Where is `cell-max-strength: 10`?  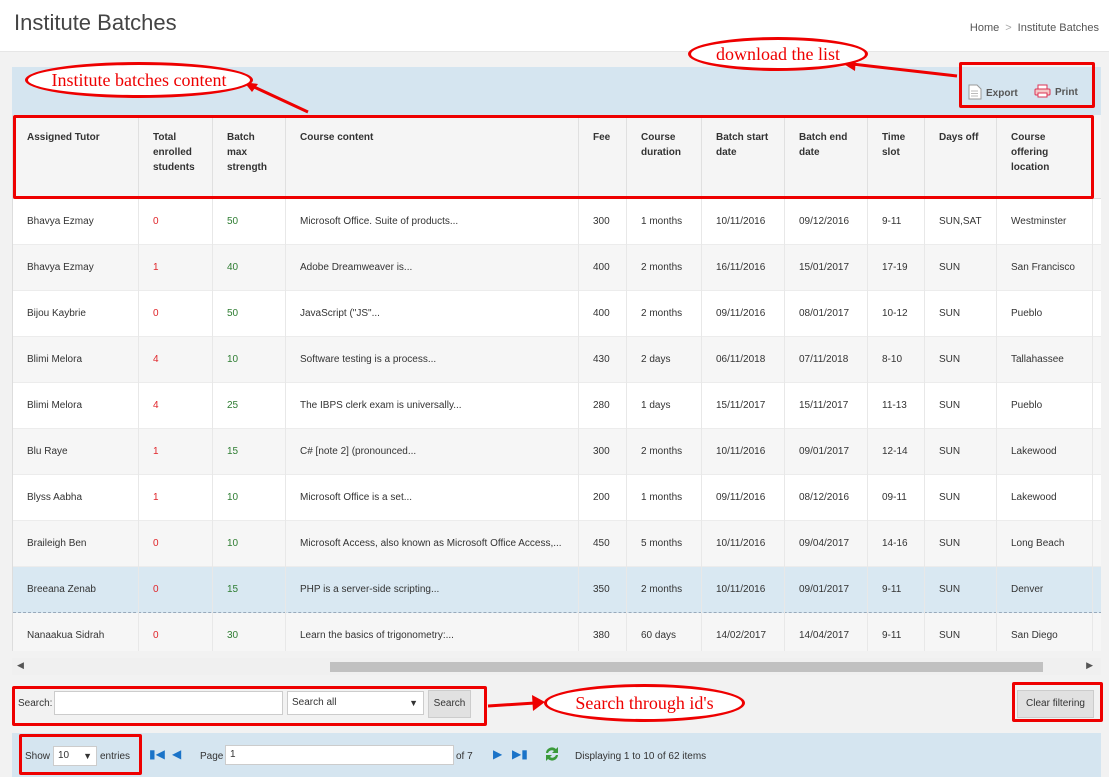 cell-max-strength: 10 is located at coordinates (249, 544).